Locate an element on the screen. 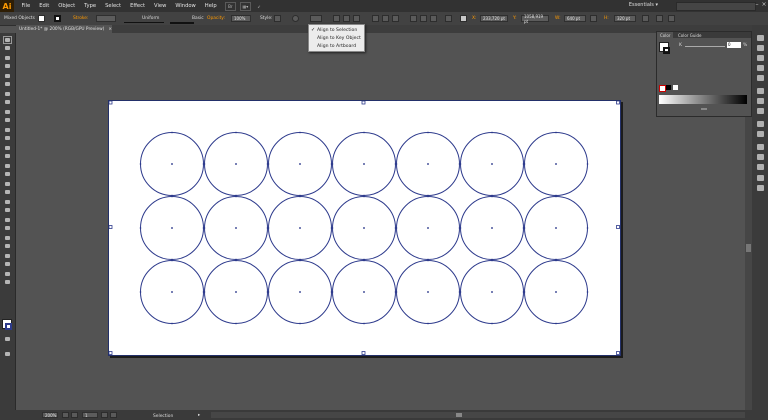 The image size is (768, 420). zoom-tool-icon is located at coordinates (7, 282).